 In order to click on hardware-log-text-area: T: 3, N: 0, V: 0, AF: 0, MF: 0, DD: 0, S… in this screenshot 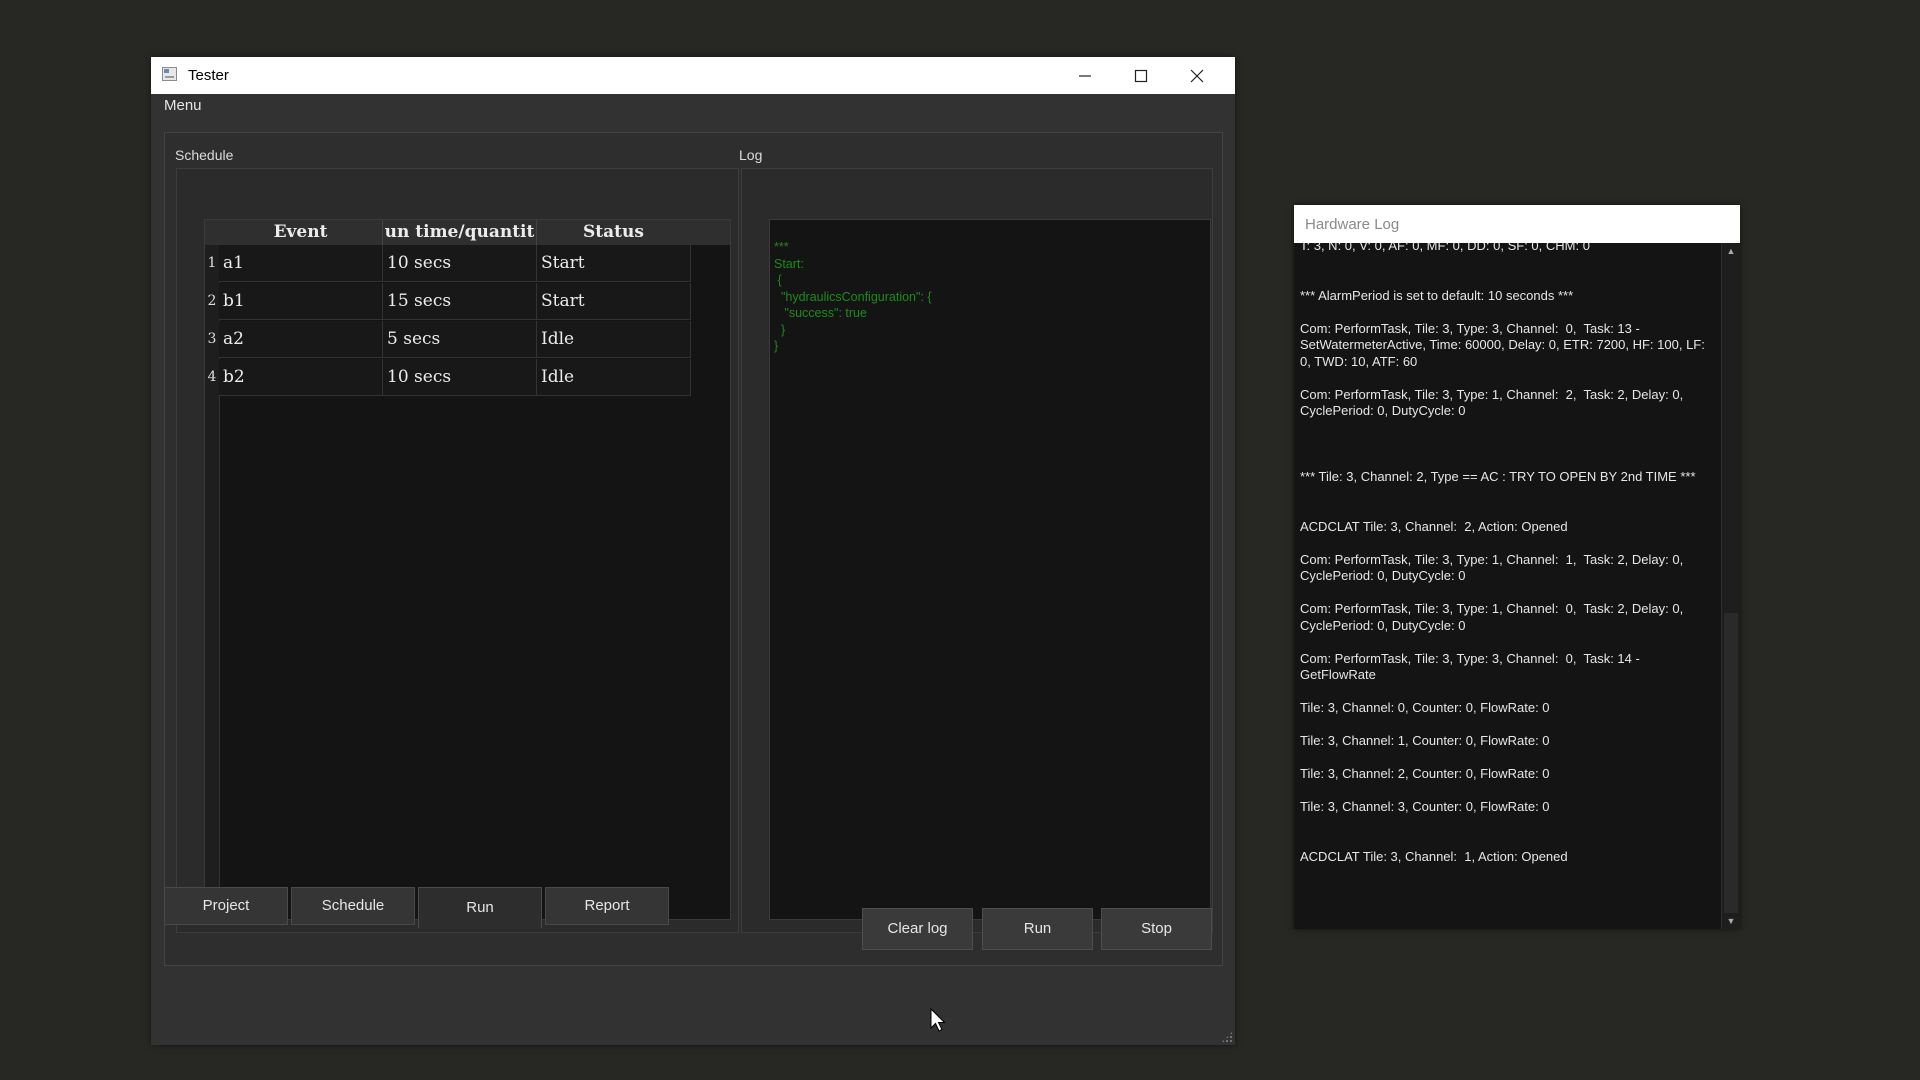, I will do `click(1508, 586)`.